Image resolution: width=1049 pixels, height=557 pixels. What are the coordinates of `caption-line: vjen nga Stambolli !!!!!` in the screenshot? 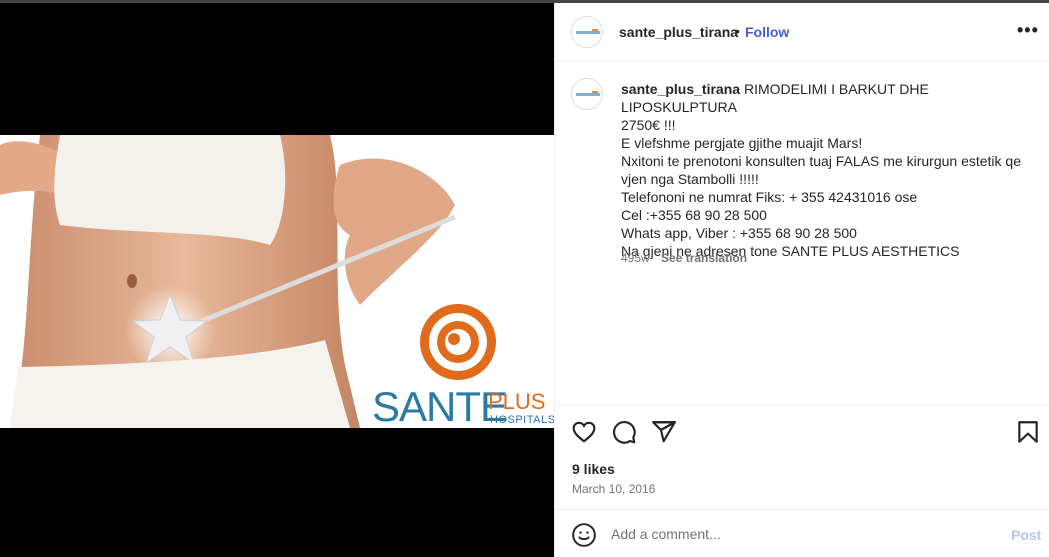 It's located at (690, 179).